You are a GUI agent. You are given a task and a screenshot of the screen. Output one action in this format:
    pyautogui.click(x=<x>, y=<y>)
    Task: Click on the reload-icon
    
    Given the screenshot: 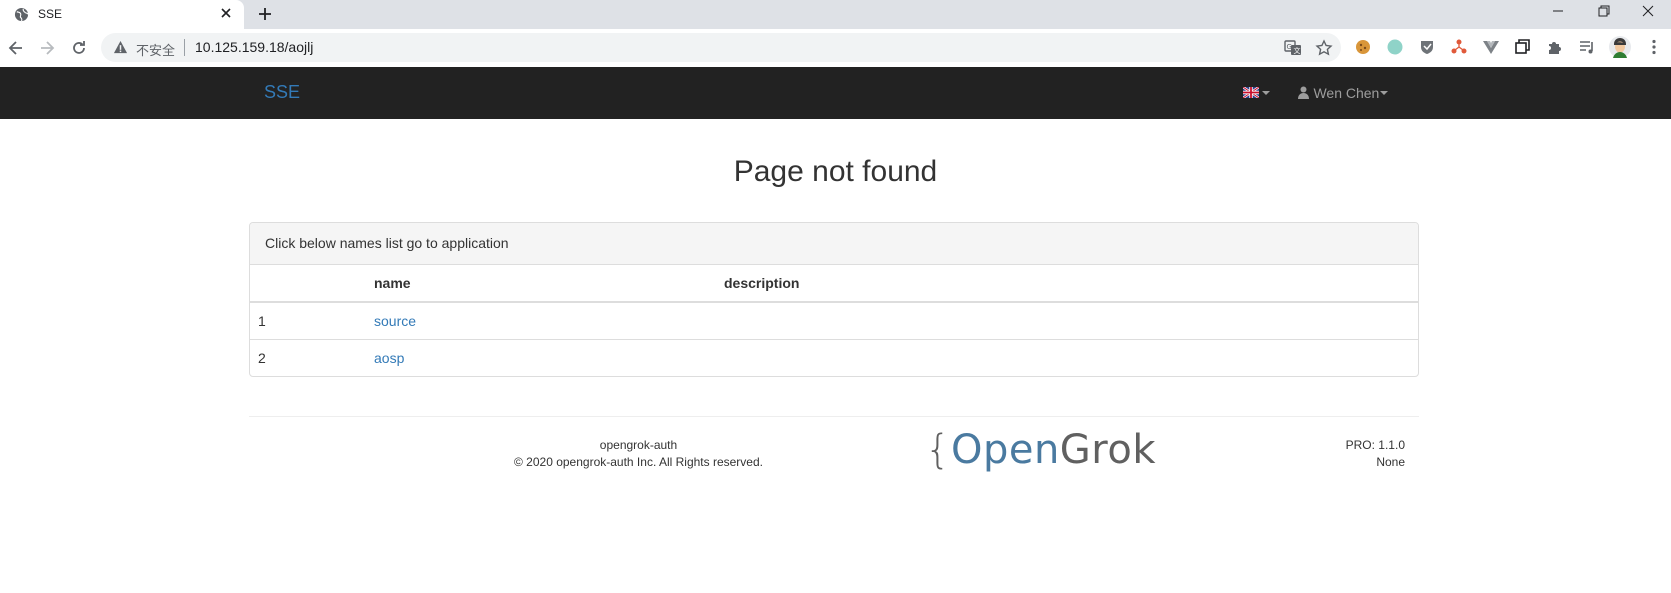 What is the action you would take?
    pyautogui.click(x=79, y=48)
    